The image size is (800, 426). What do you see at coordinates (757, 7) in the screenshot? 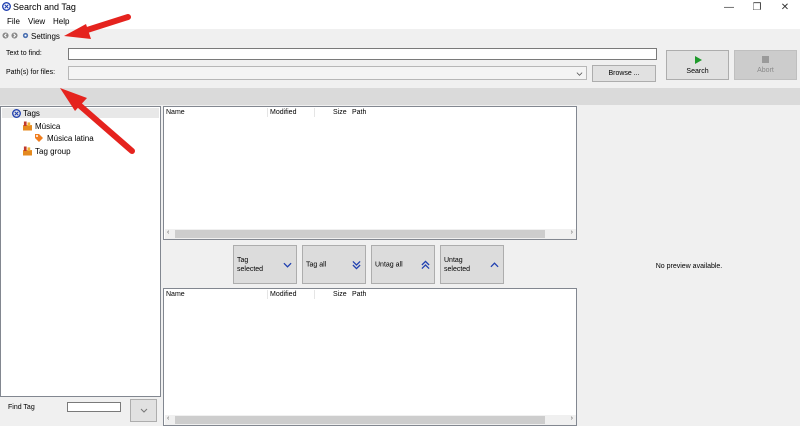
I see `restore-button: ❐` at bounding box center [757, 7].